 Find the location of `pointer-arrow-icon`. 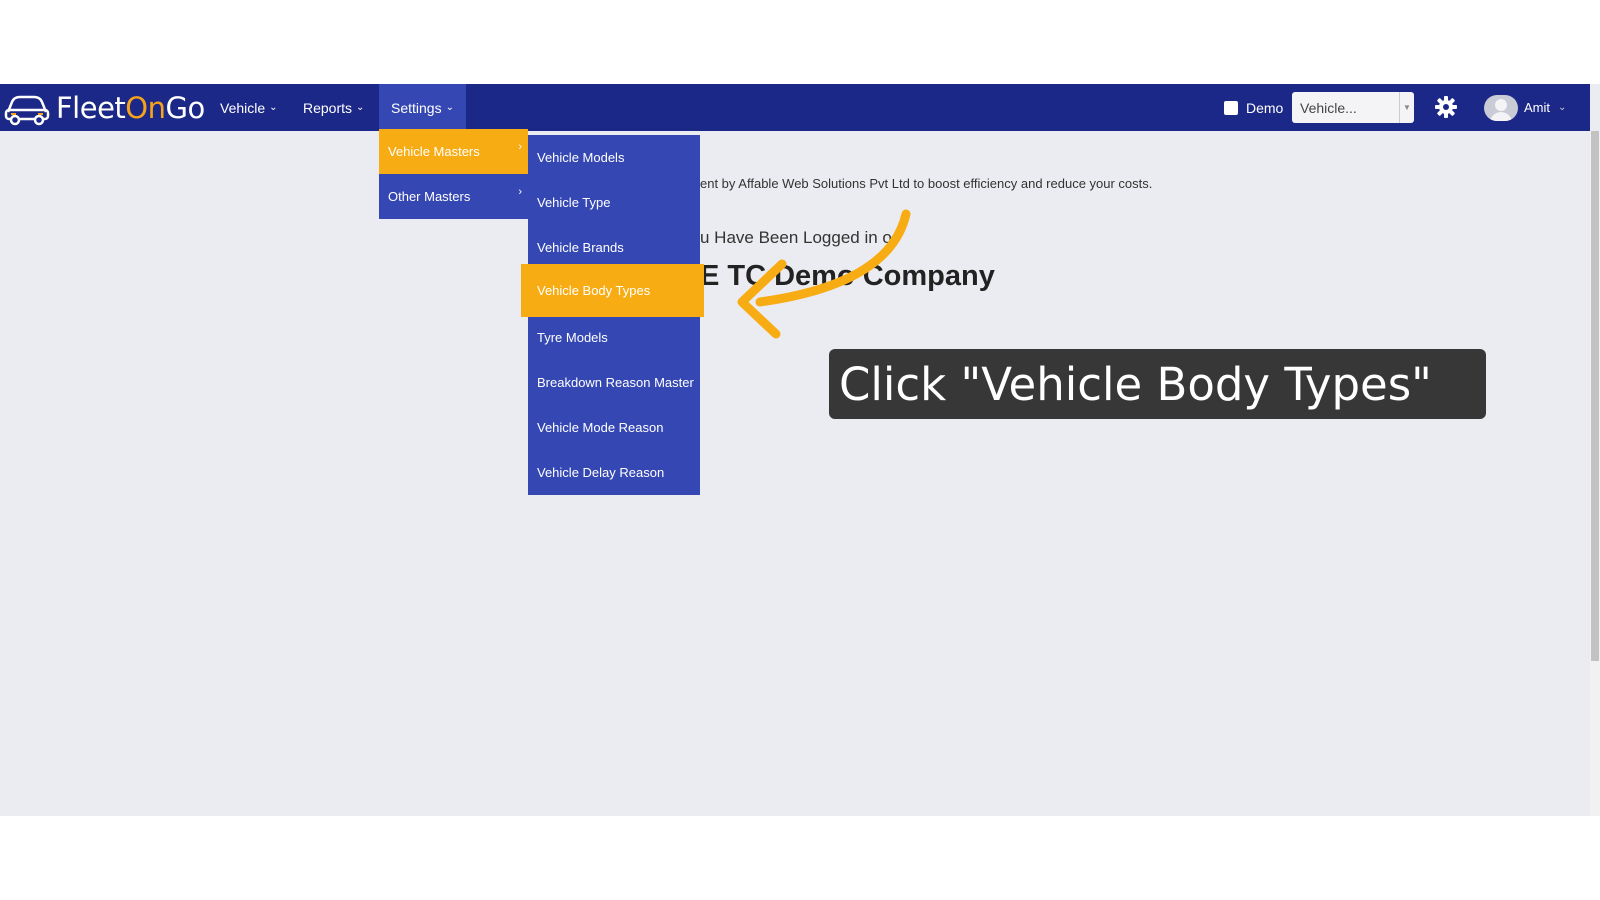

pointer-arrow-icon is located at coordinates (824, 274).